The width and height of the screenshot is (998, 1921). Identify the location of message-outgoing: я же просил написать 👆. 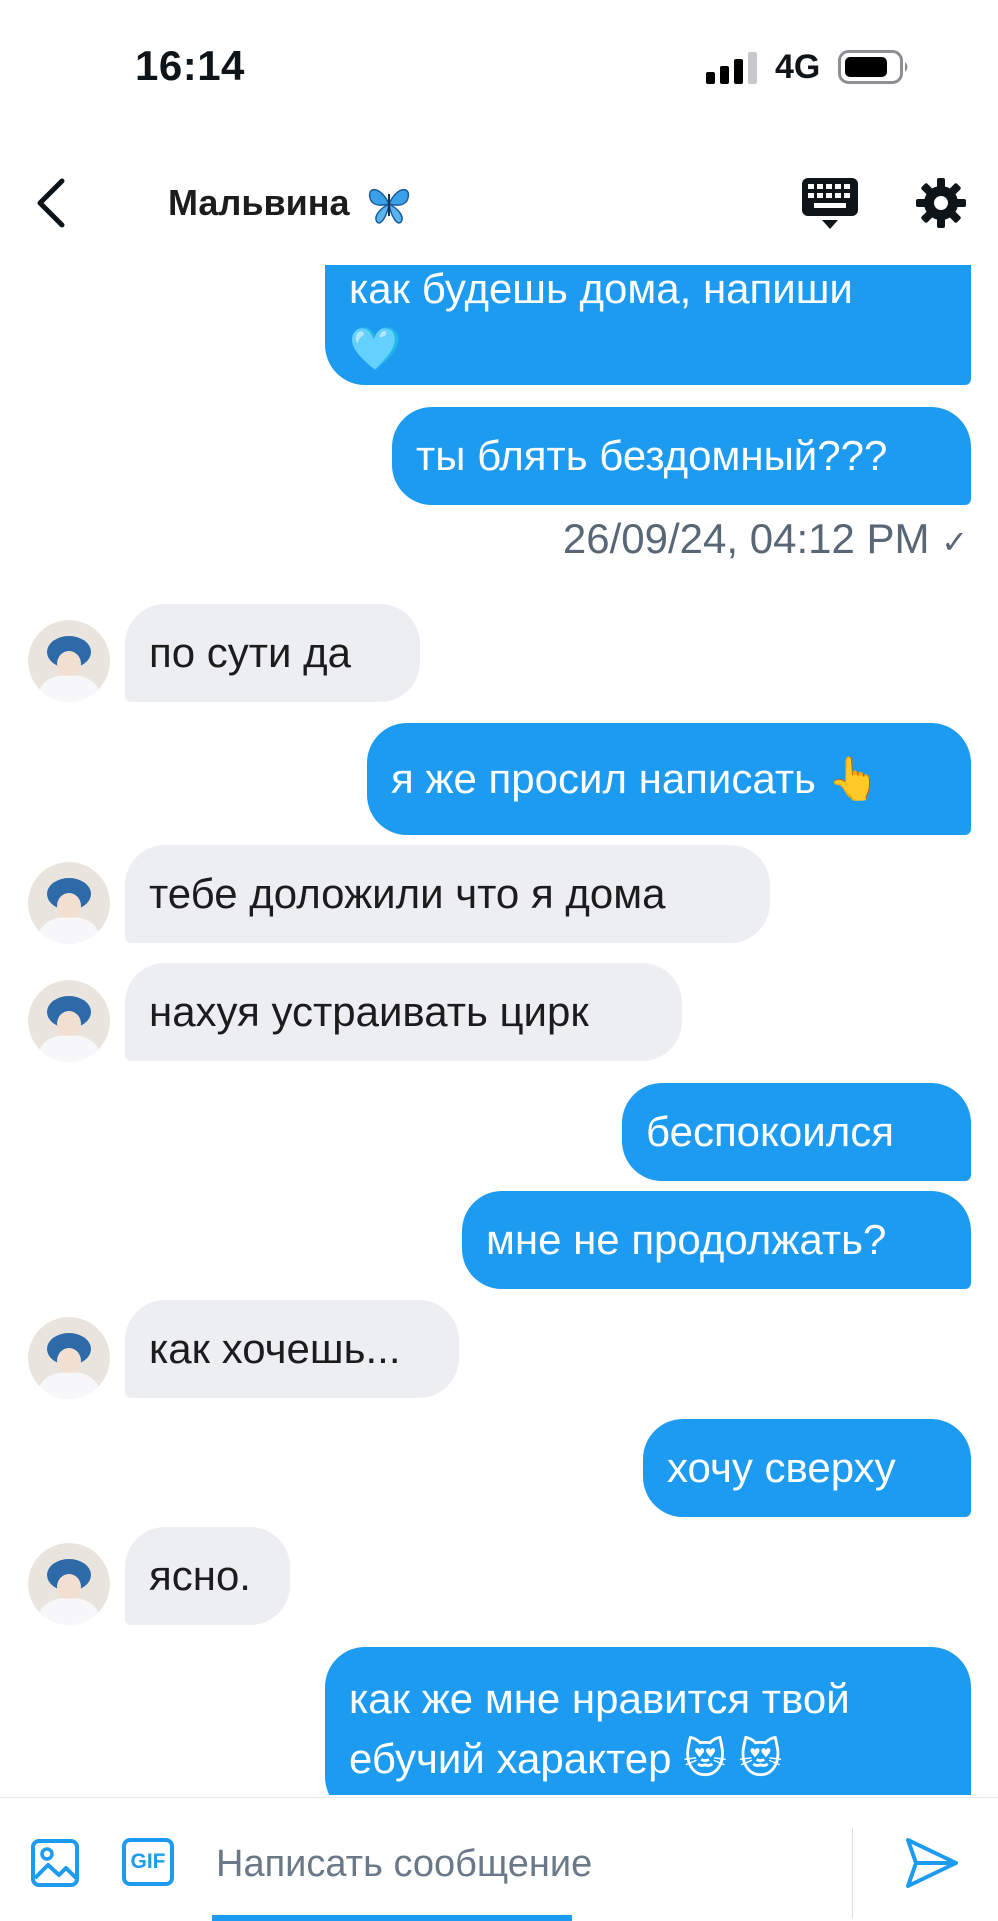
(669, 779).